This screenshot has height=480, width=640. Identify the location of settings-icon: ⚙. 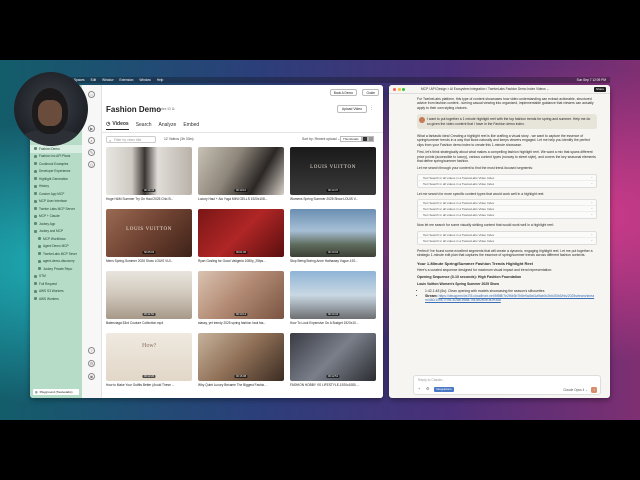
(91, 363).